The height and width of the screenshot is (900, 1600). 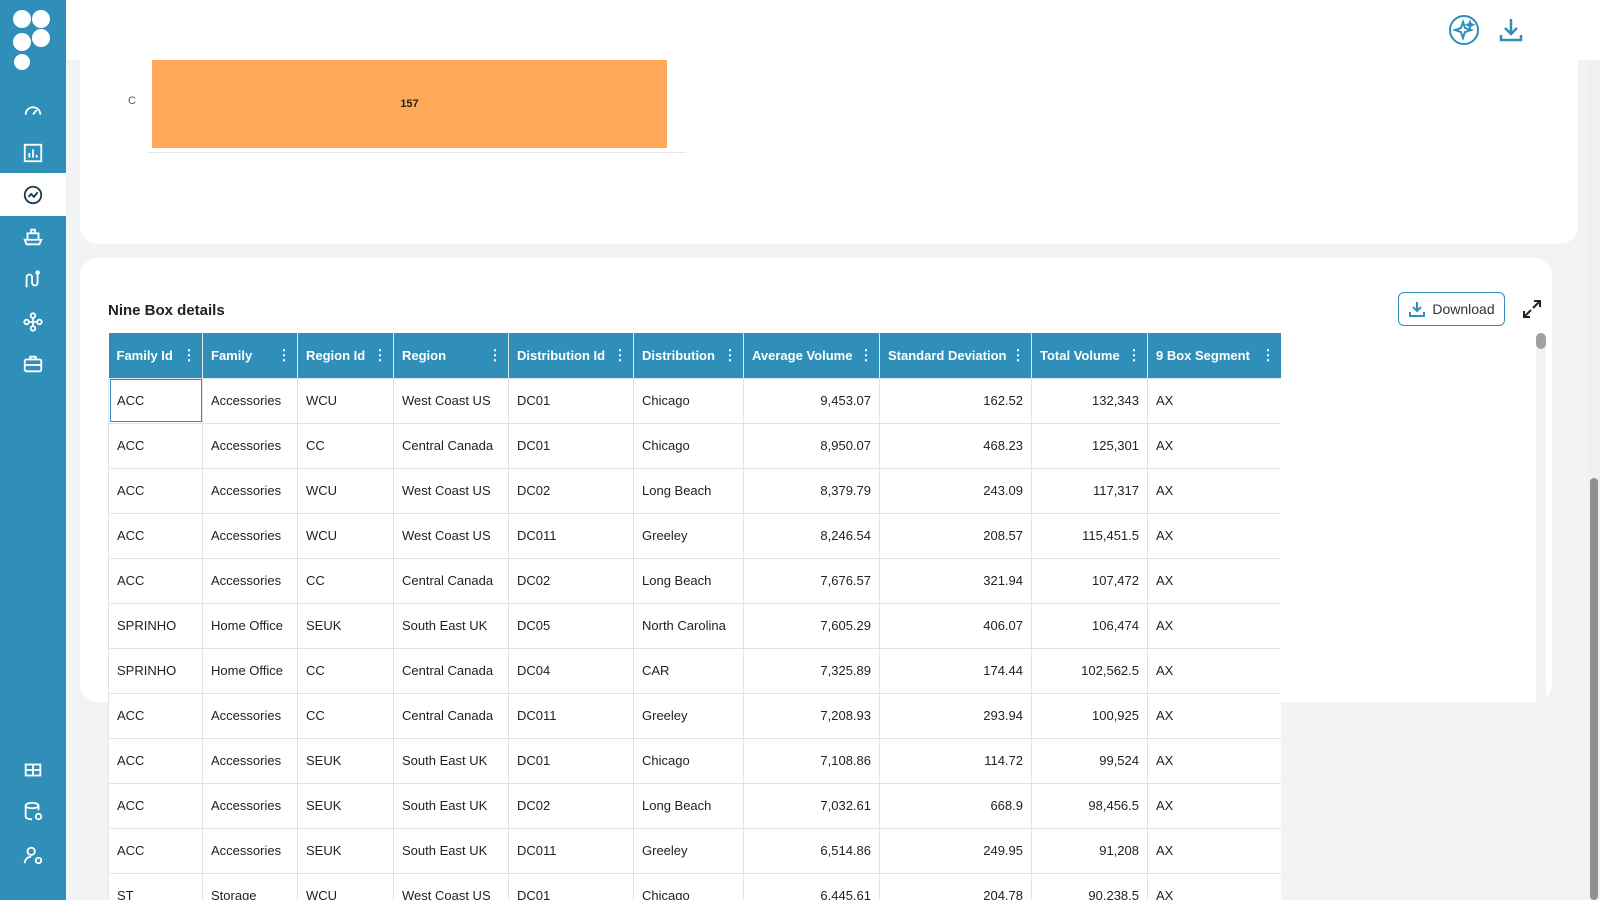 I want to click on column-header: Standard Deviation ⋮, so click(x=955, y=355).